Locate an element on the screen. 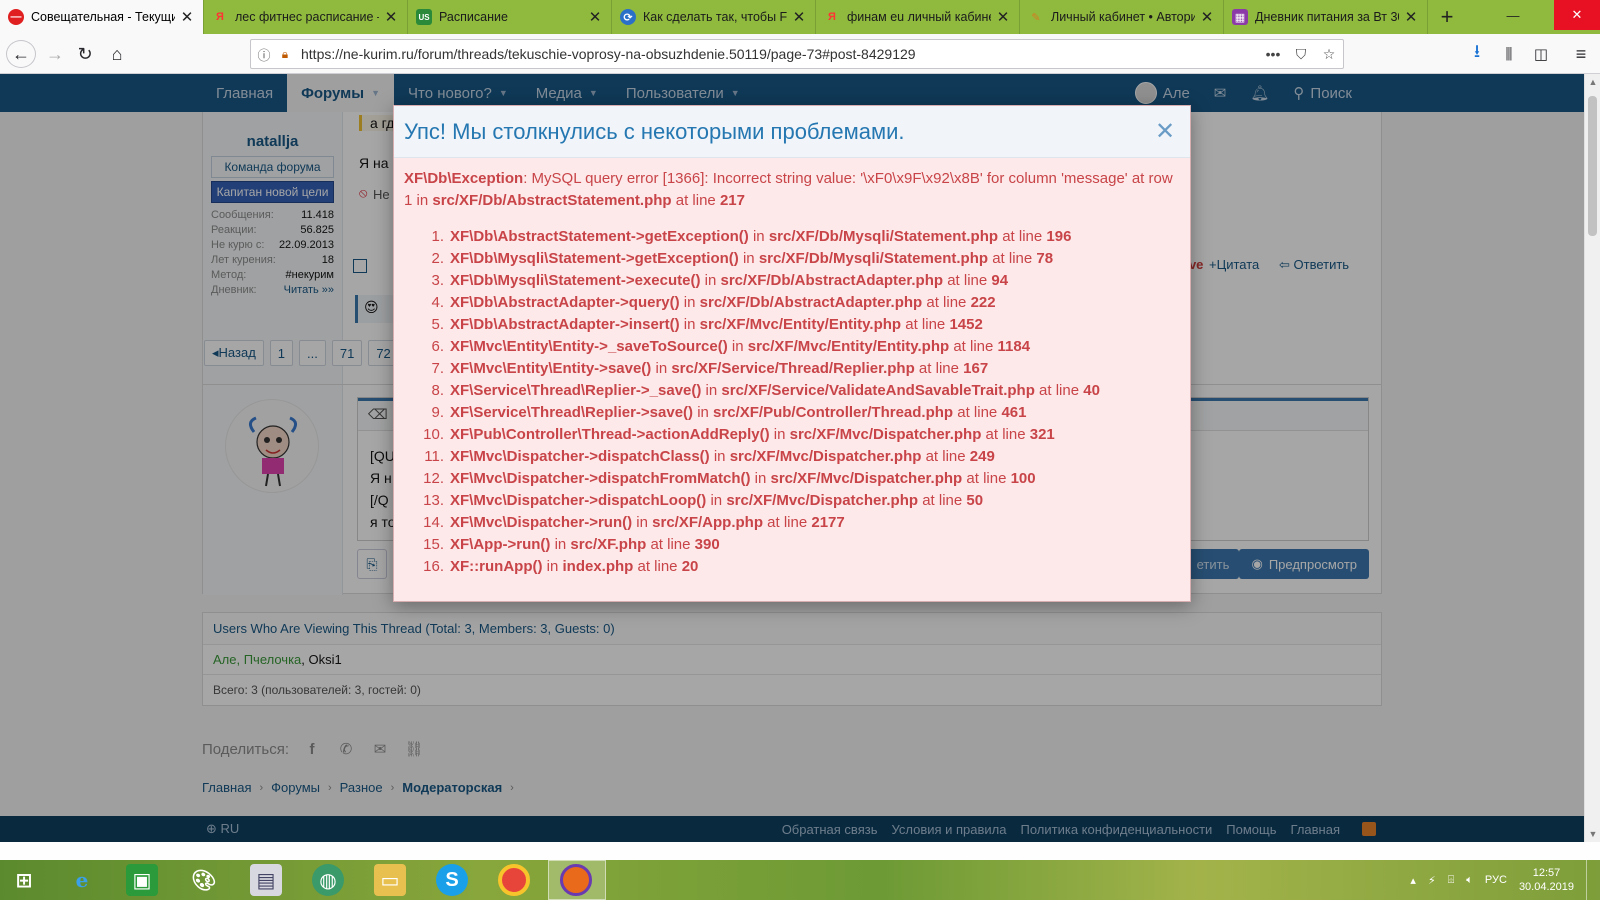 This screenshot has width=1600, height=900. page-actions-icon: ••• is located at coordinates (1273, 54).